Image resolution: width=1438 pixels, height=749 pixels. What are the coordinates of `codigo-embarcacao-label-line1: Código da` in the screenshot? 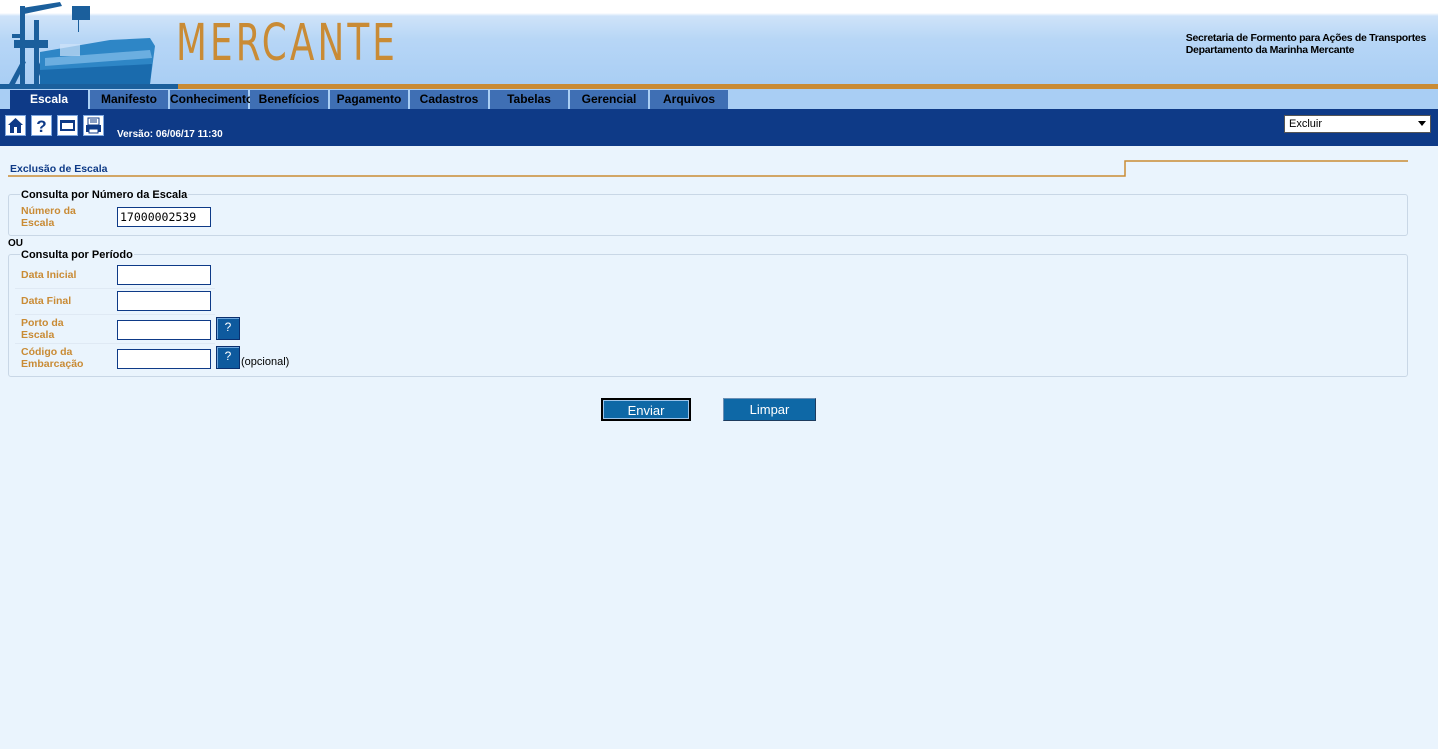 It's located at (47, 352).